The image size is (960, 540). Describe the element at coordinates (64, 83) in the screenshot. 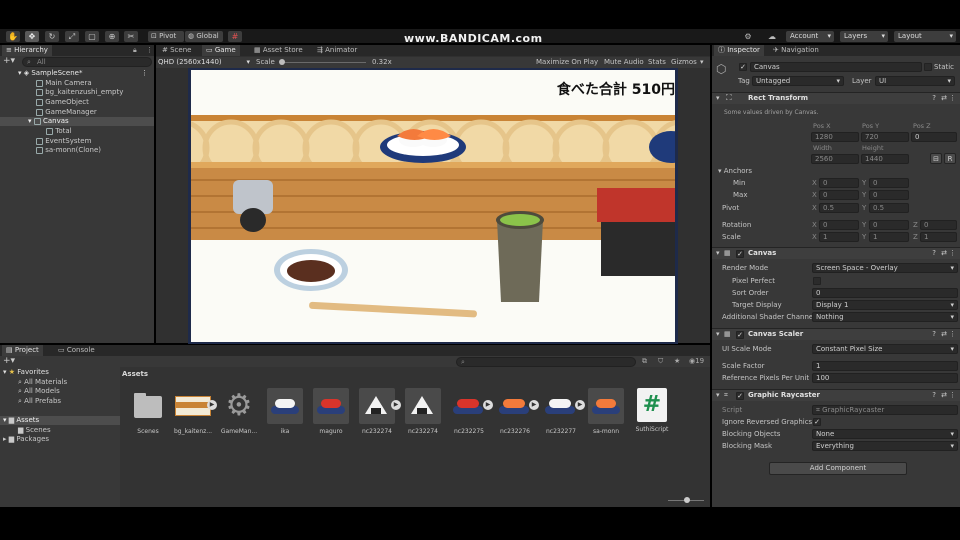

I see `hierarchy-item-main-camera: Main Camera` at that location.